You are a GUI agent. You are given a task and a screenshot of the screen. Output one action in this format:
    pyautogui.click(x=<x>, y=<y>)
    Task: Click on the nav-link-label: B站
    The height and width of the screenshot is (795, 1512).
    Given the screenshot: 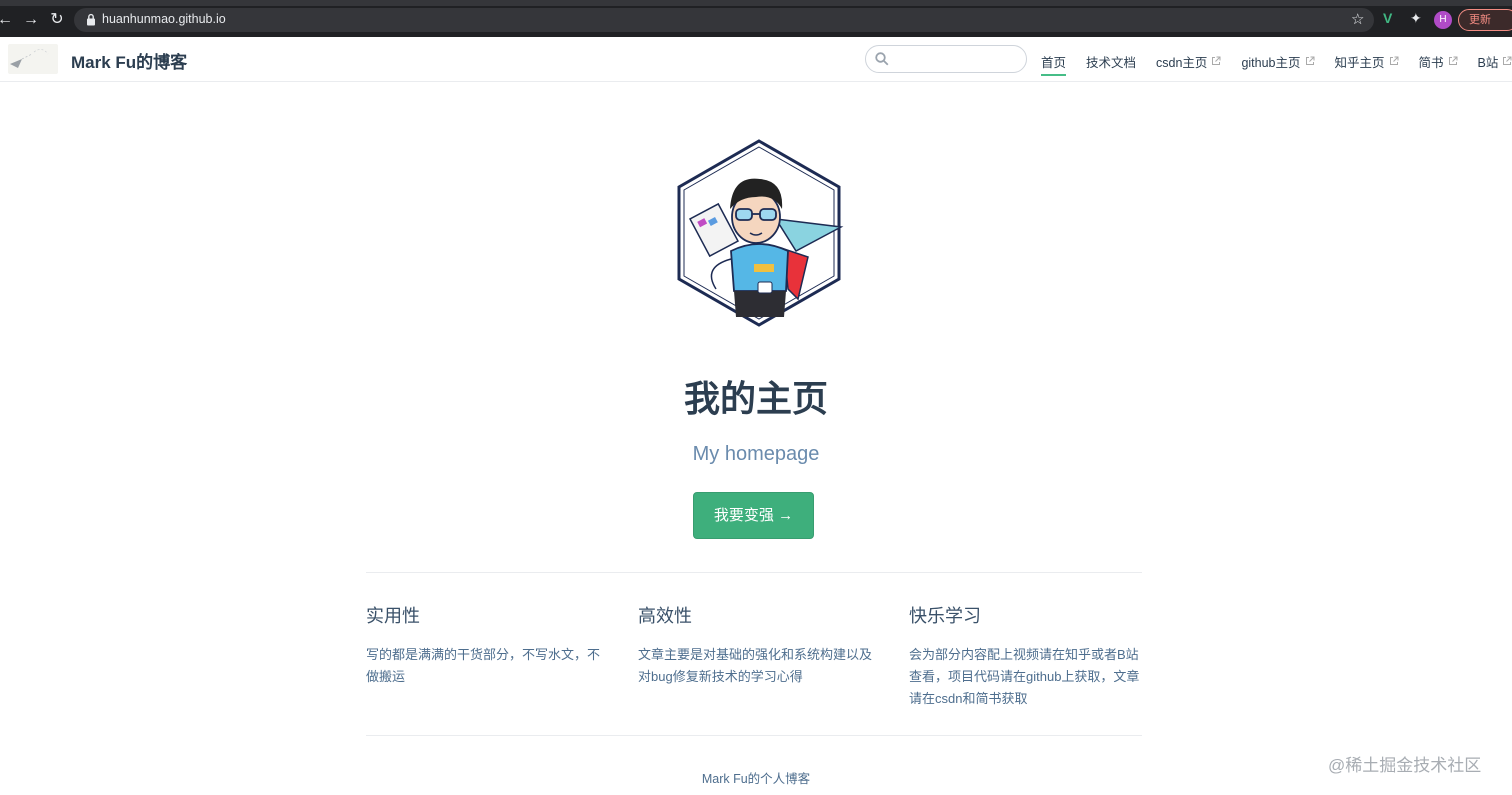 What is the action you would take?
    pyautogui.click(x=1488, y=62)
    